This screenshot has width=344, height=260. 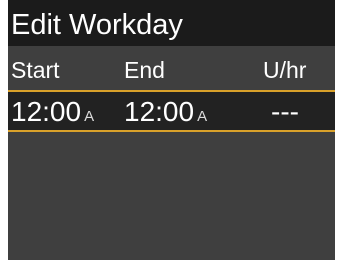 I want to click on rate-value: ---, so click(x=285, y=111).